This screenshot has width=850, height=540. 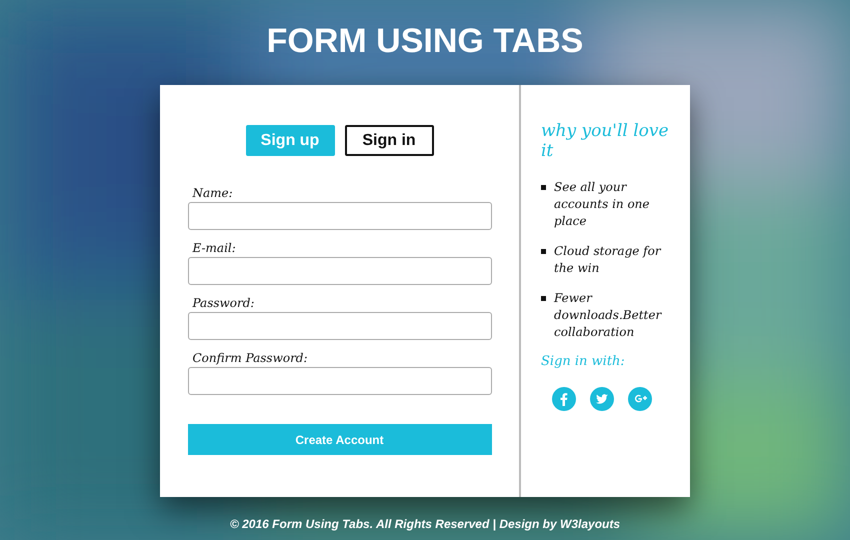 I want to click on field-label: Password:, so click(x=224, y=303).